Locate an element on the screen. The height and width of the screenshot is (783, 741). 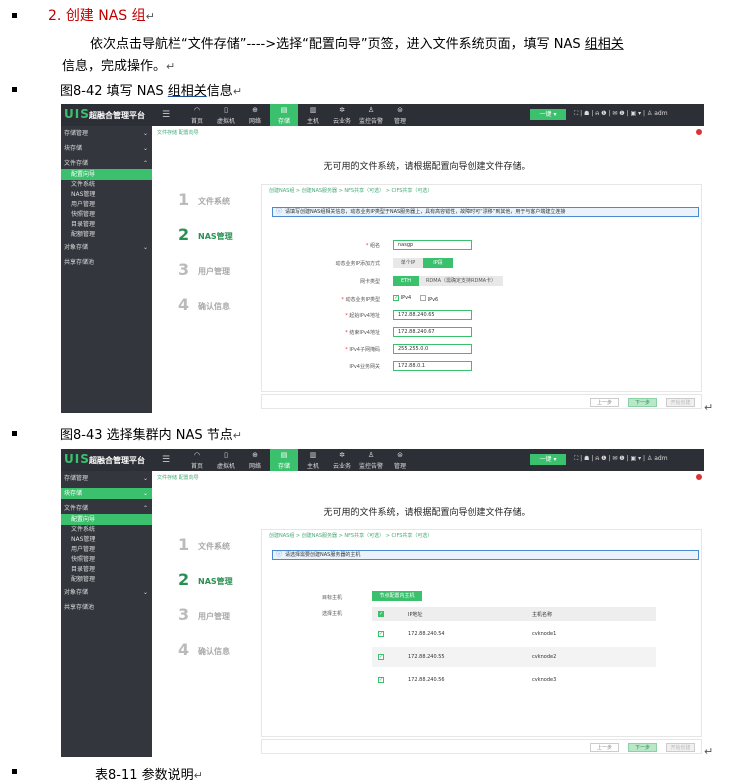
info-banner: ⓘ 请选择需要创建NAS服务器的主机 is located at coordinates (485, 555).